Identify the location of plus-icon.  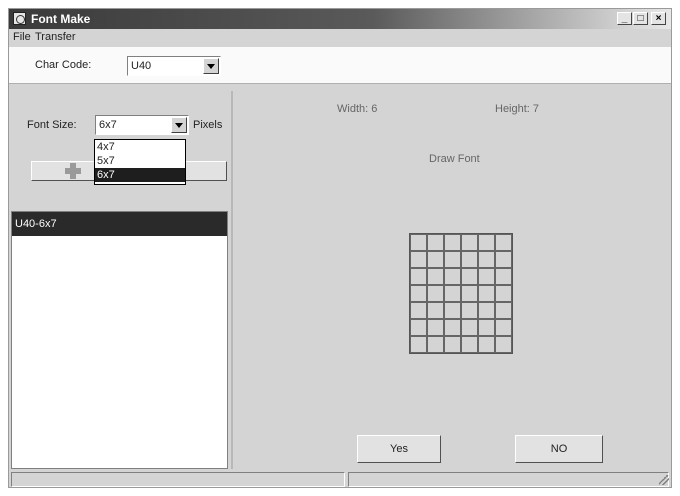
(73, 171).